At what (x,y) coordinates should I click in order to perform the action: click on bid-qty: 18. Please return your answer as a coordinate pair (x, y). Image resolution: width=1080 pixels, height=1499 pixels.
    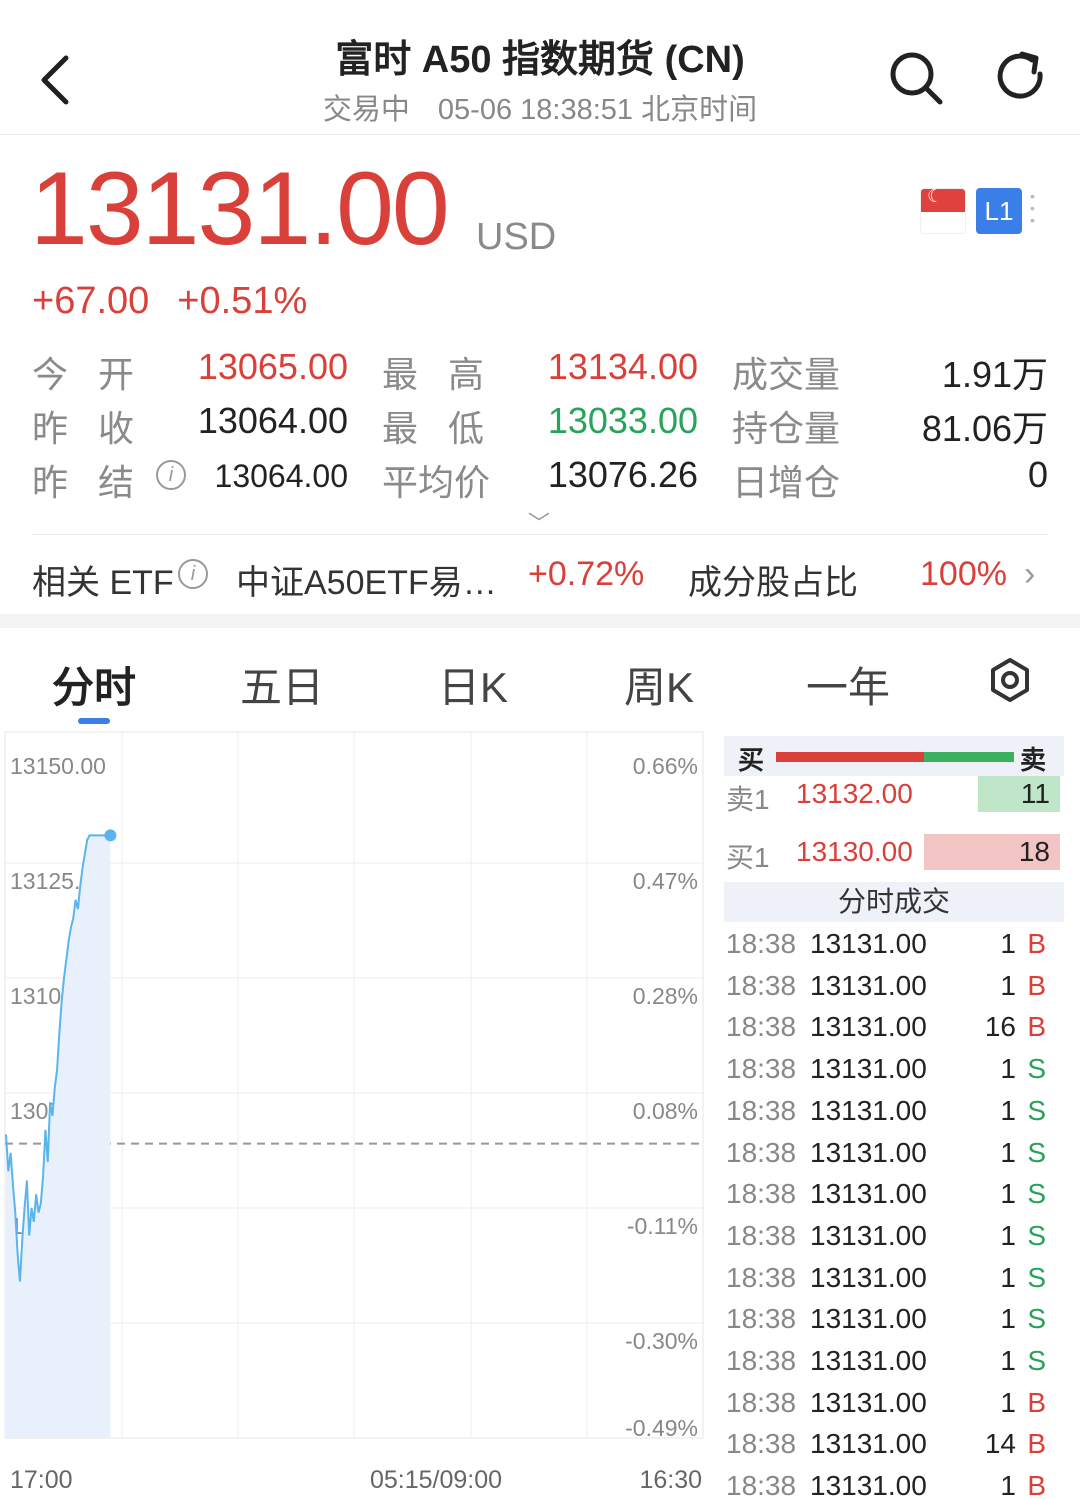
    Looking at the image, I should click on (992, 852).